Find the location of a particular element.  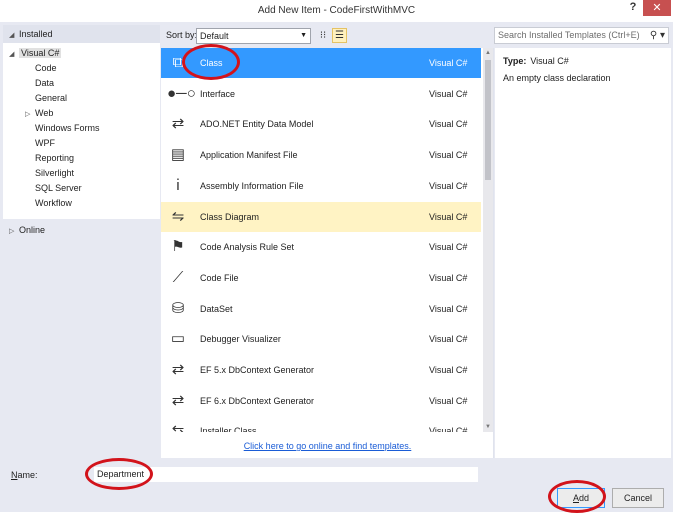

template-item: ⇋ Class Diagram Visual C# is located at coordinates (321, 216).